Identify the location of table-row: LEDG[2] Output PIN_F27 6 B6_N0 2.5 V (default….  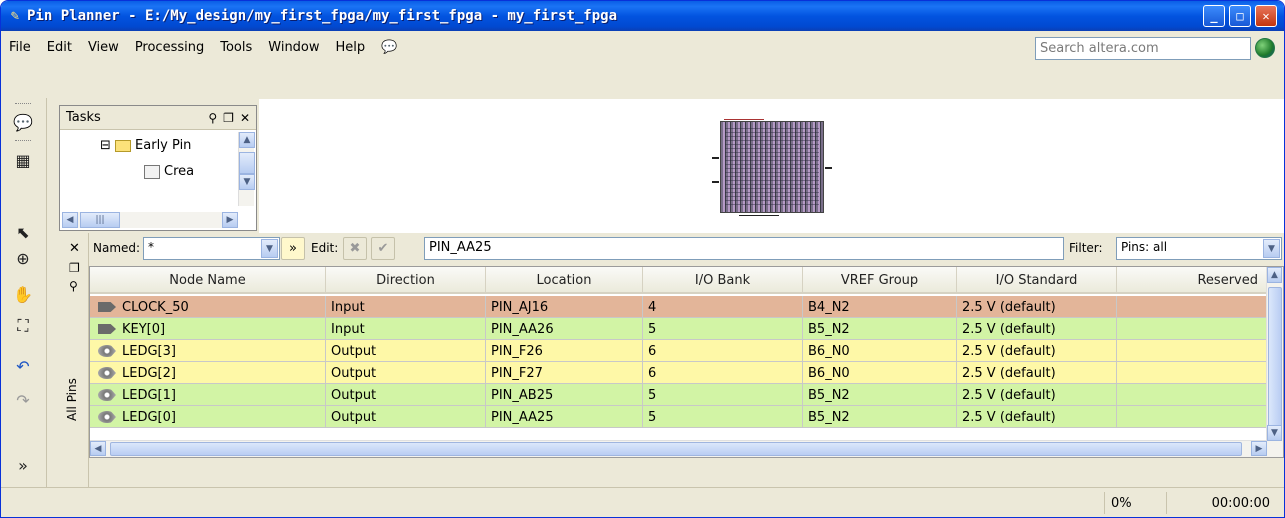
(678, 373).